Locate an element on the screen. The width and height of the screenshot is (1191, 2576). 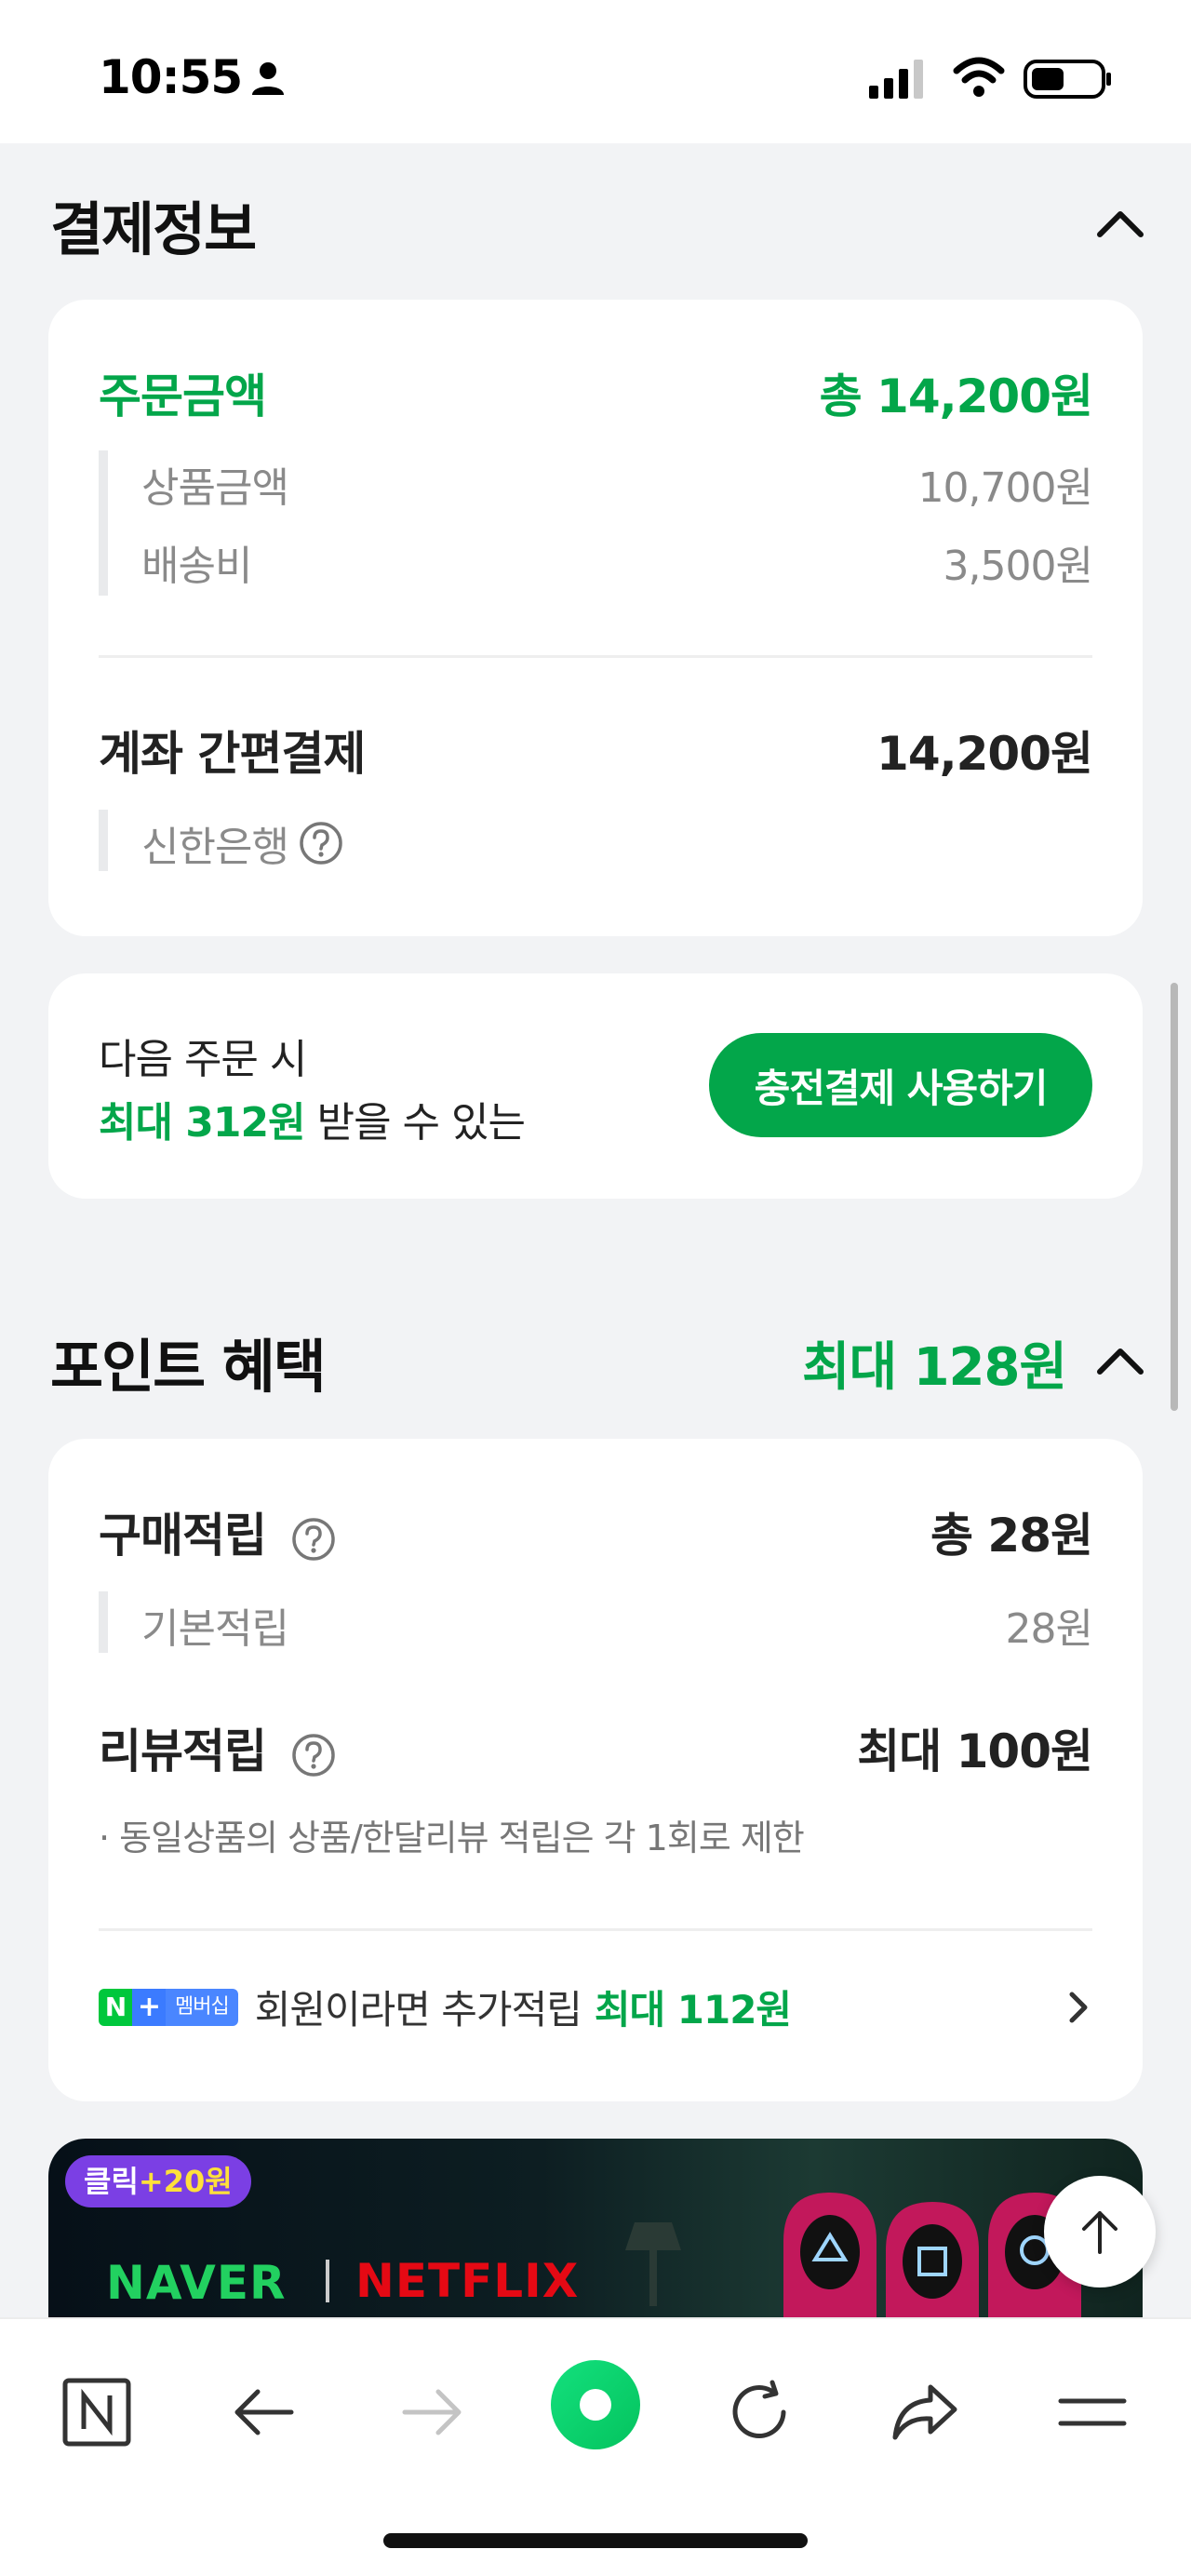
back-button is located at coordinates (264, 2412).